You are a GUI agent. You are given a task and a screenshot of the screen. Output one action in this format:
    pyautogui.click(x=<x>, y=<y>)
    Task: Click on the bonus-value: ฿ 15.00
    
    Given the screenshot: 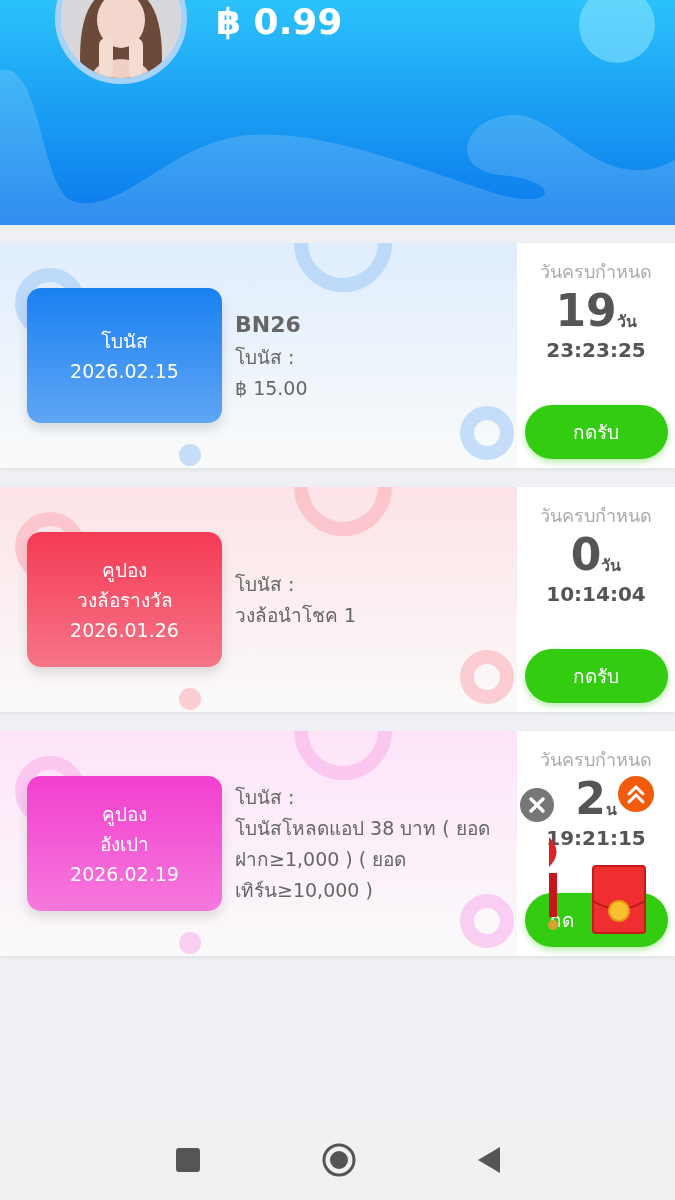 What is the action you would take?
    pyautogui.click(x=272, y=388)
    